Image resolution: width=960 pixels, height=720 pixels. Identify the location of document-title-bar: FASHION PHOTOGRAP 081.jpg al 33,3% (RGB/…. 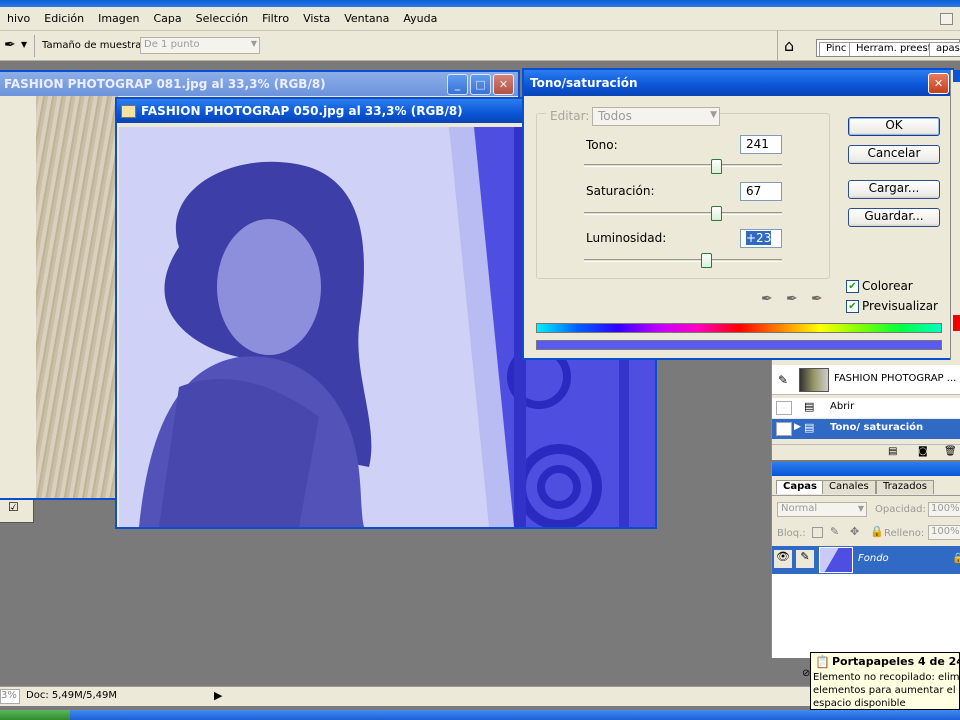
(259, 84).